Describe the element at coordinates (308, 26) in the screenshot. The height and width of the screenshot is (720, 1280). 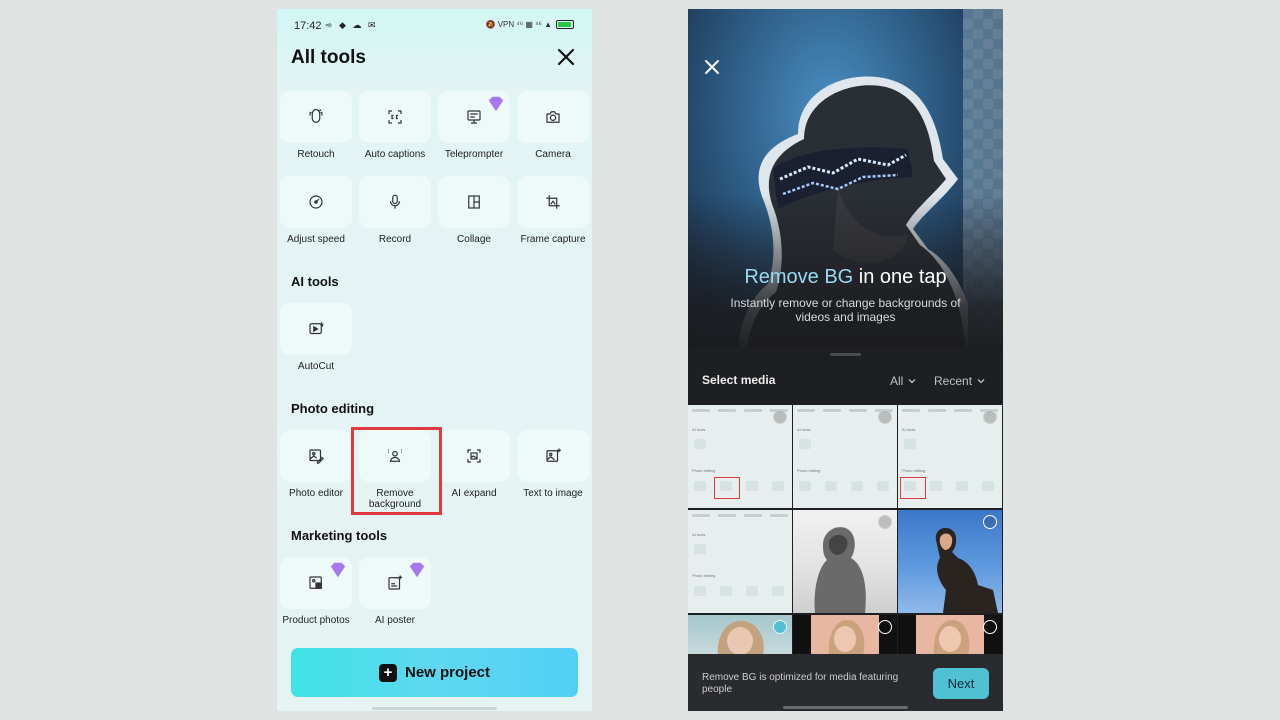
I see `status-time: 17:42` at that location.